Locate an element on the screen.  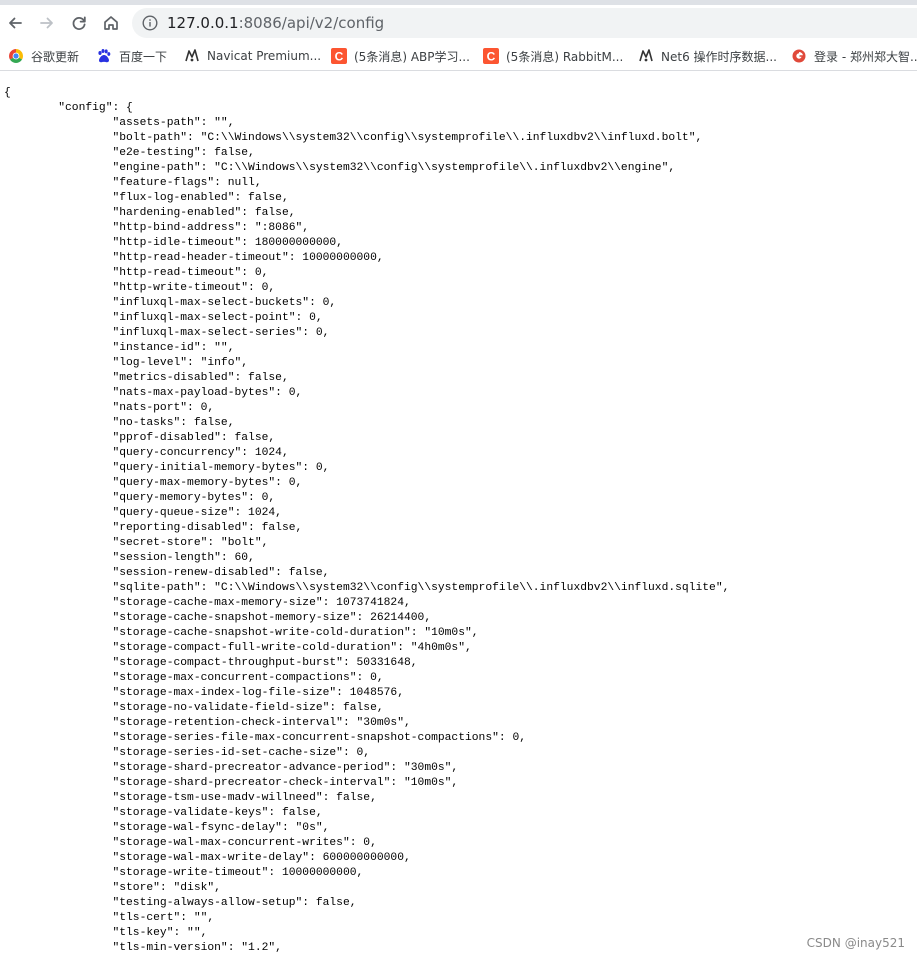
url-host: 127.0.0.1 is located at coordinates (203, 23).